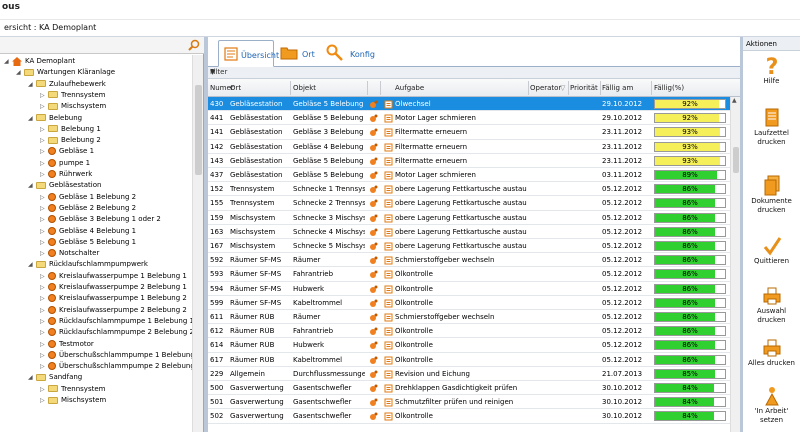 The width and height of the screenshot is (800, 432). What do you see at coordinates (116, 355) in the screenshot?
I see `tree-item: ▷ Überschußschlammpumpe 1 Belebung 1` at bounding box center [116, 355].